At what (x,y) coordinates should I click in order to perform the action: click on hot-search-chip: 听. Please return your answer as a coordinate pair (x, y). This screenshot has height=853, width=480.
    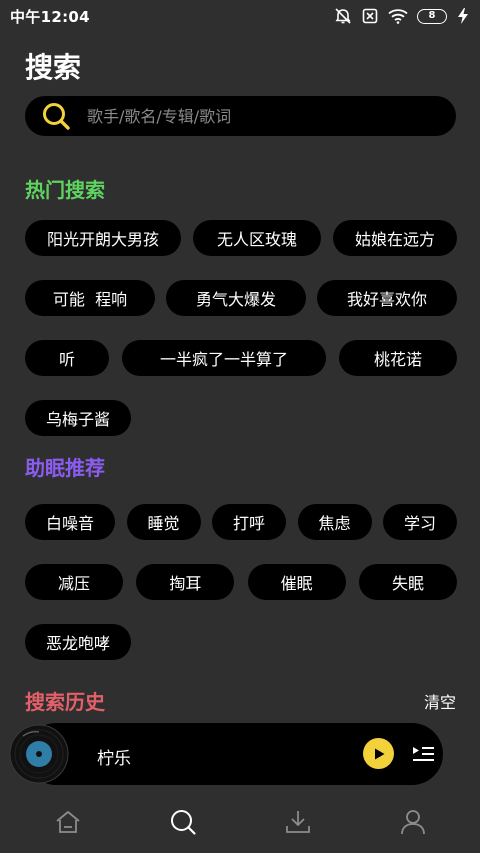
    Looking at the image, I should click on (67, 358).